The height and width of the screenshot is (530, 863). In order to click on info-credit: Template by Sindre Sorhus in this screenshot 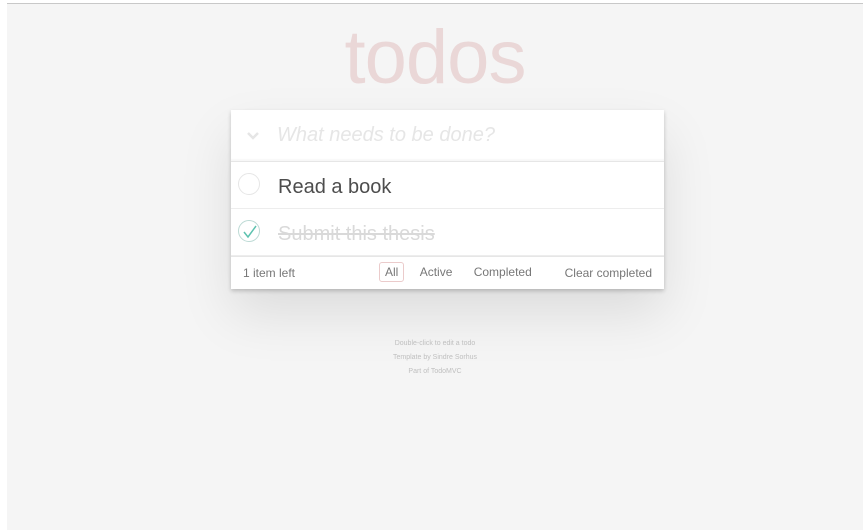, I will do `click(435, 358)`.